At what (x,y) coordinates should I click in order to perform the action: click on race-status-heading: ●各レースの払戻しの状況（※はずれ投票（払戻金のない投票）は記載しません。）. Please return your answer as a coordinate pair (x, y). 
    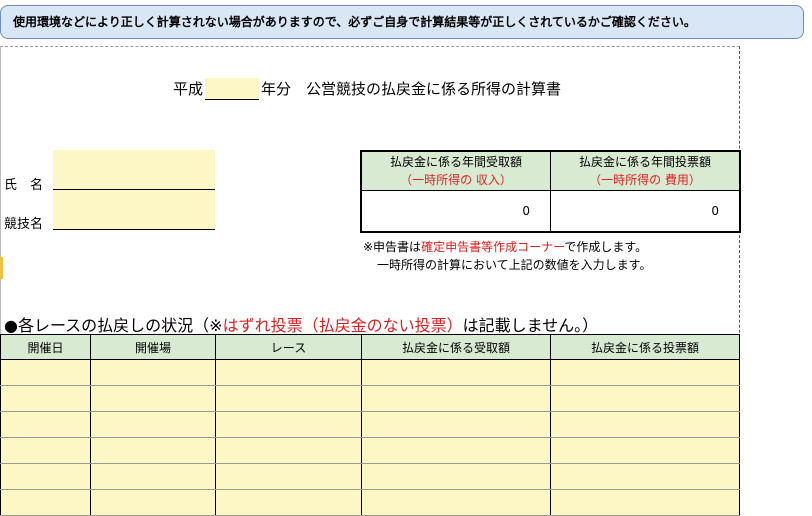
    Looking at the image, I should click on (301, 325).